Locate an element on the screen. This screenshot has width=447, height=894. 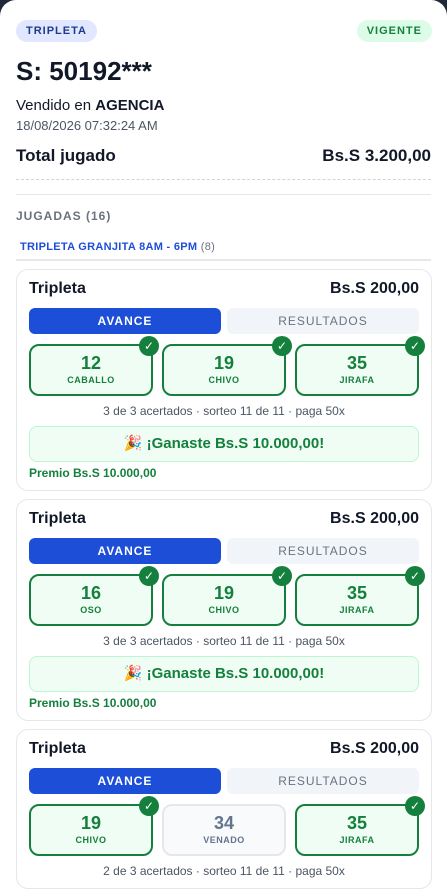
status-badge: VIGENTE is located at coordinates (394, 31).